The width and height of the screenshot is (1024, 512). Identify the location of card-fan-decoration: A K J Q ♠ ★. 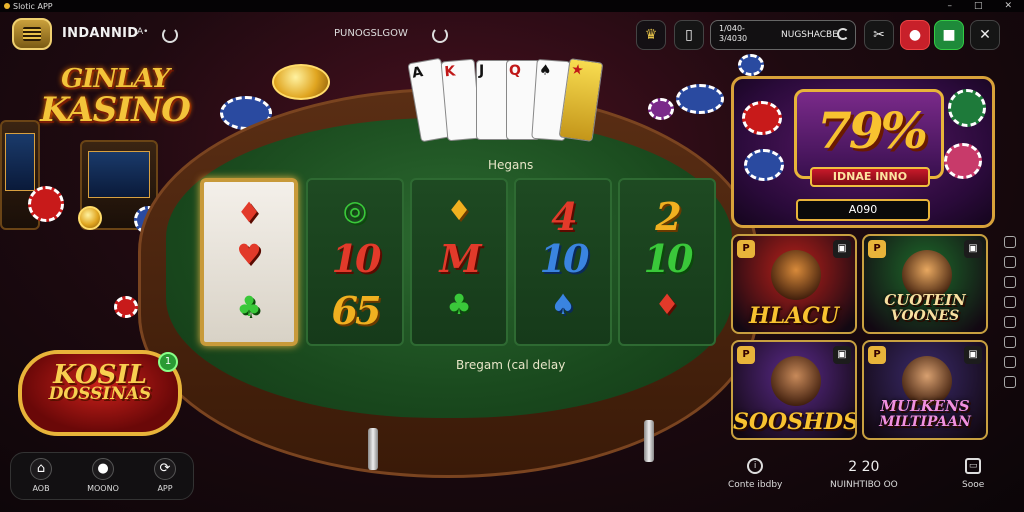
(508, 104).